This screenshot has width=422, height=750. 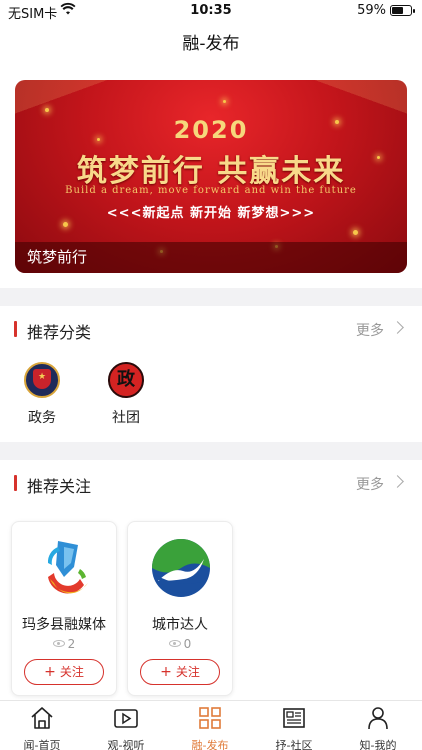 I want to click on bottom-tab-bar: 闻-首页 观-视听 融-发布 抒-社区 知-我的, so click(x=211, y=725).